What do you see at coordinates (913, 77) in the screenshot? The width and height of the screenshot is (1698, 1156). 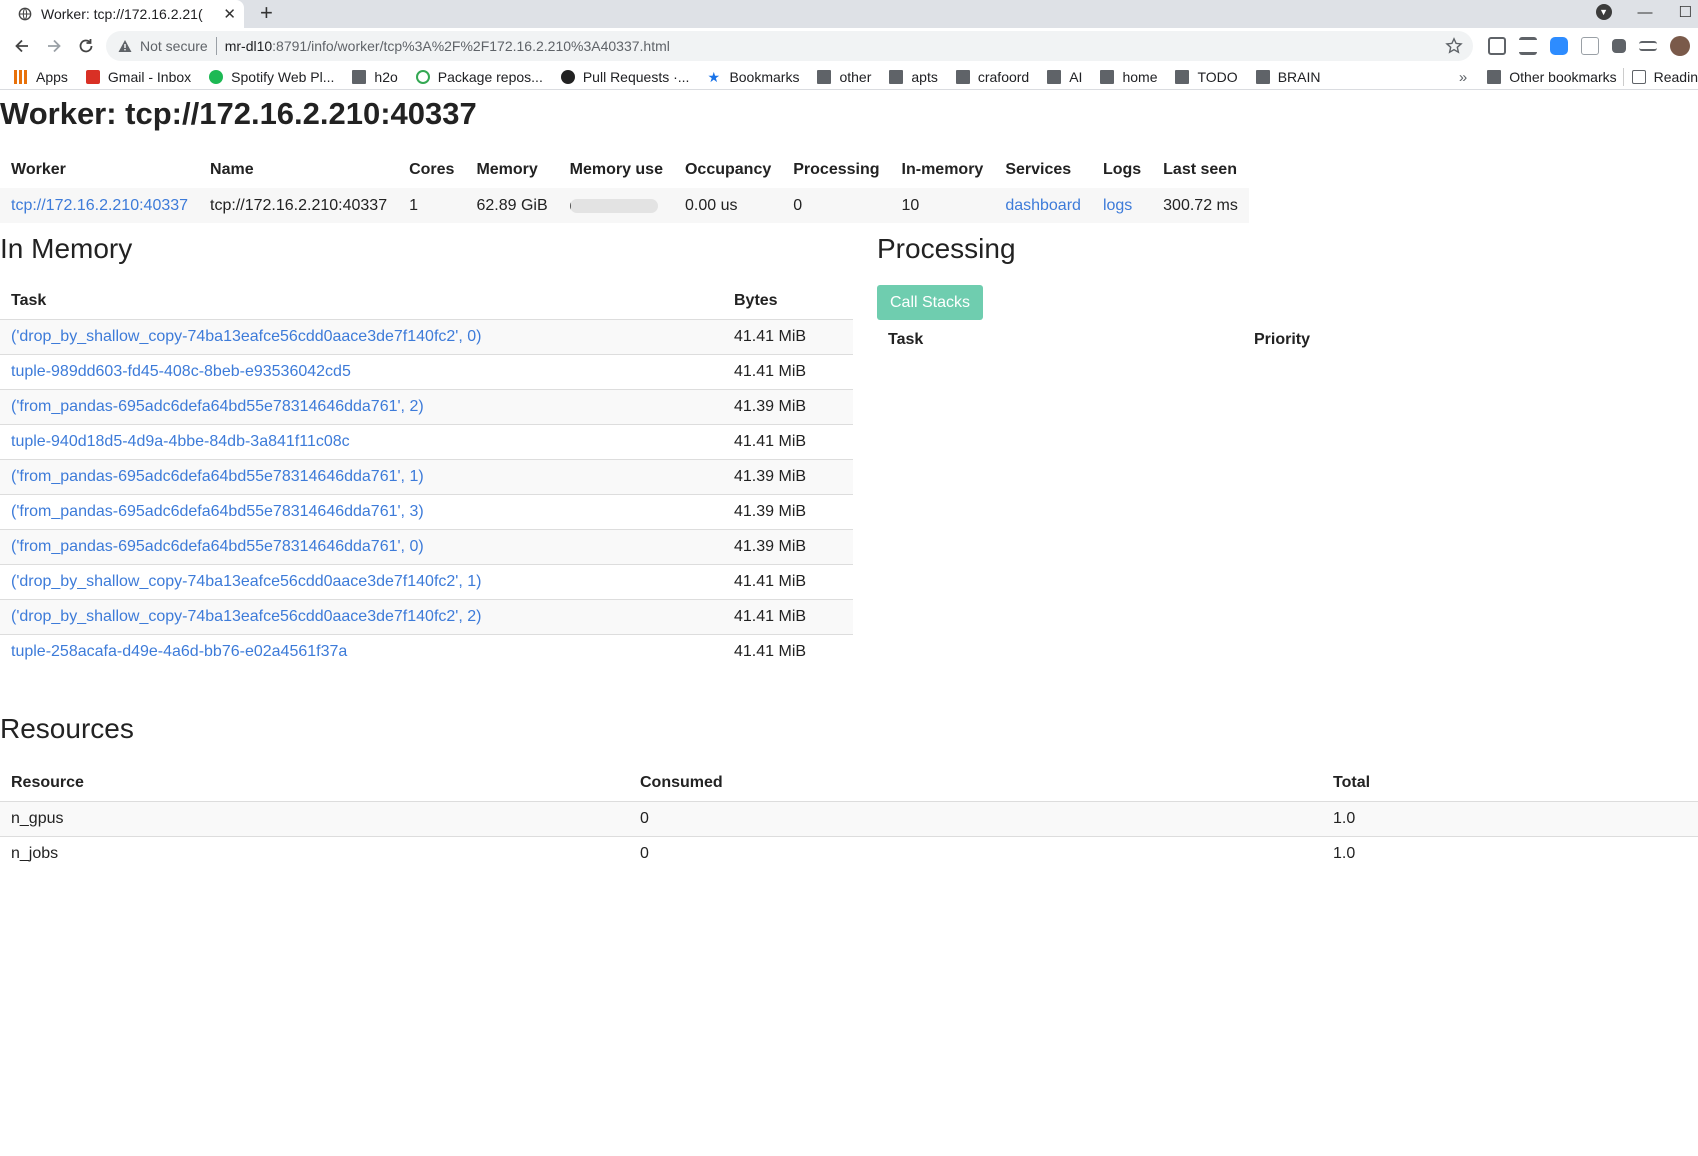 I see `bookmark-8: apts` at bounding box center [913, 77].